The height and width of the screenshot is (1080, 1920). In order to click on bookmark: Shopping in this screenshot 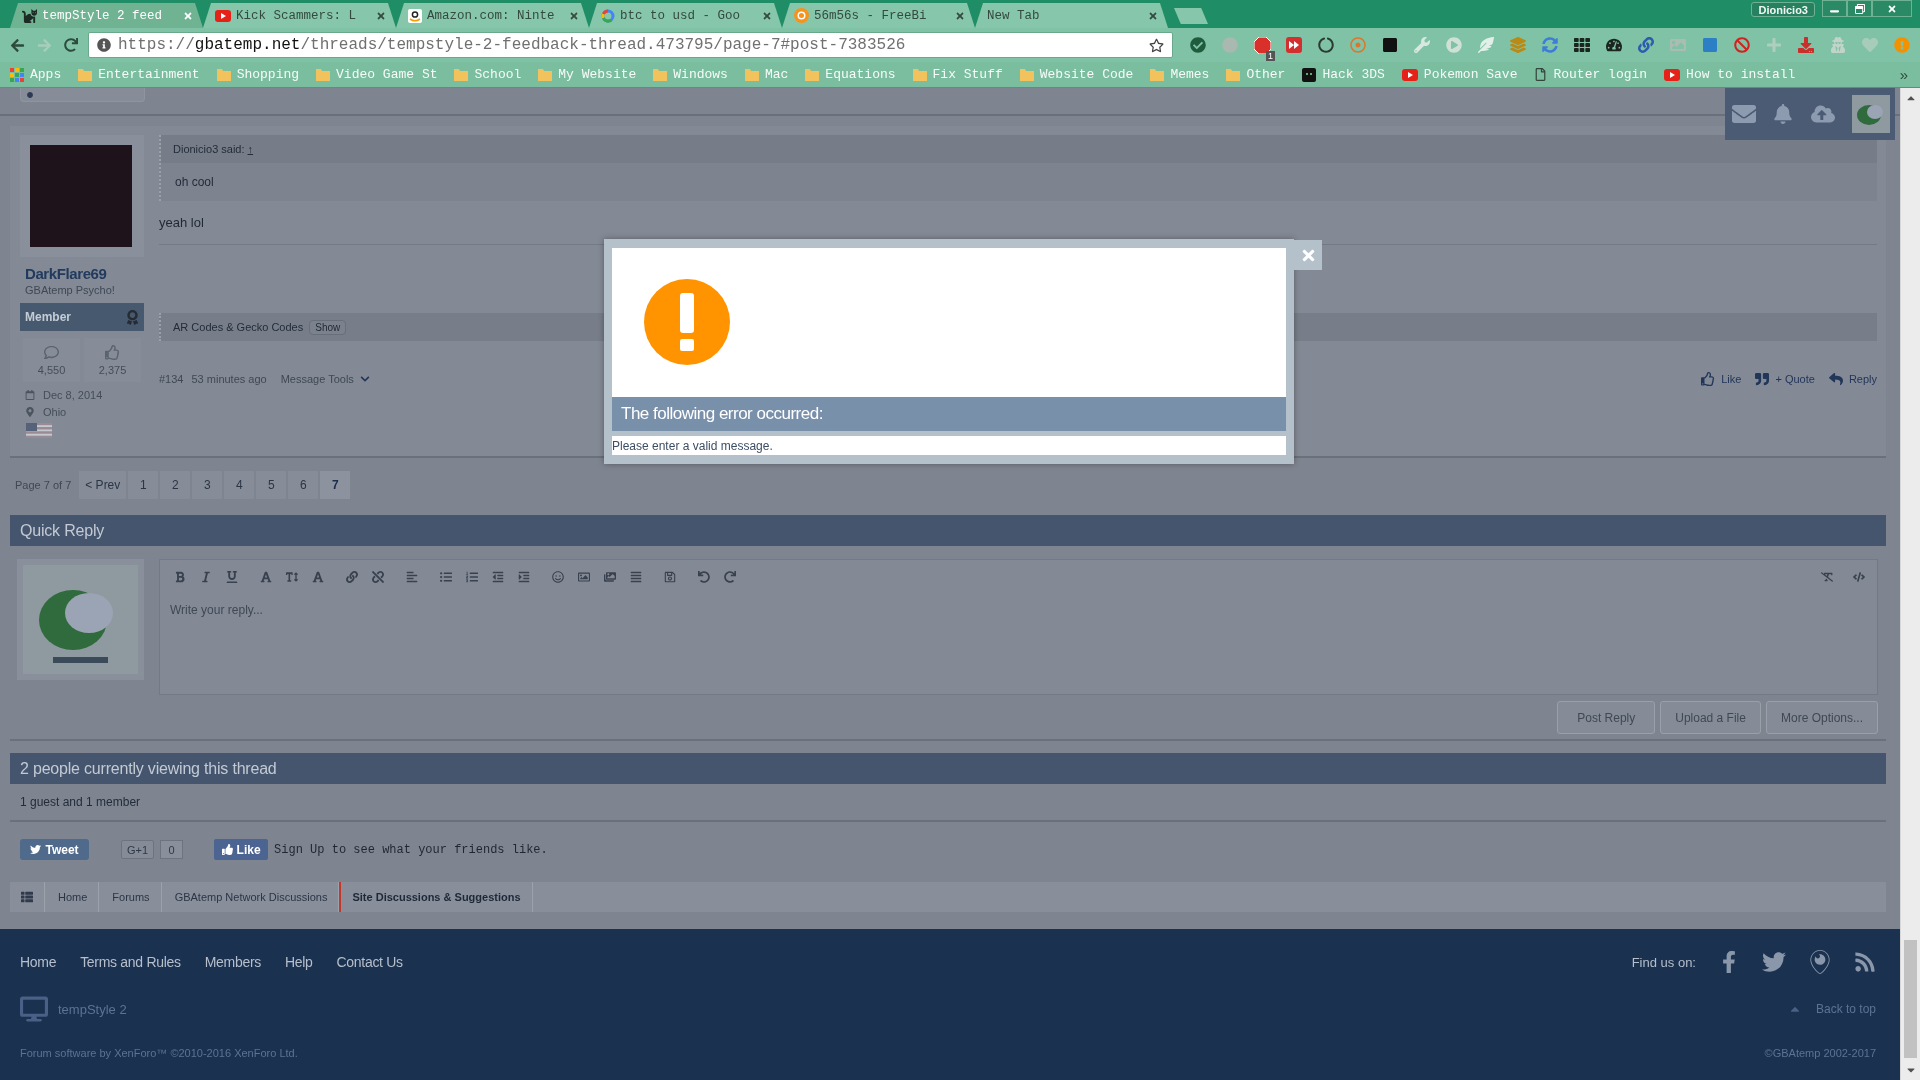, I will do `click(258, 74)`.